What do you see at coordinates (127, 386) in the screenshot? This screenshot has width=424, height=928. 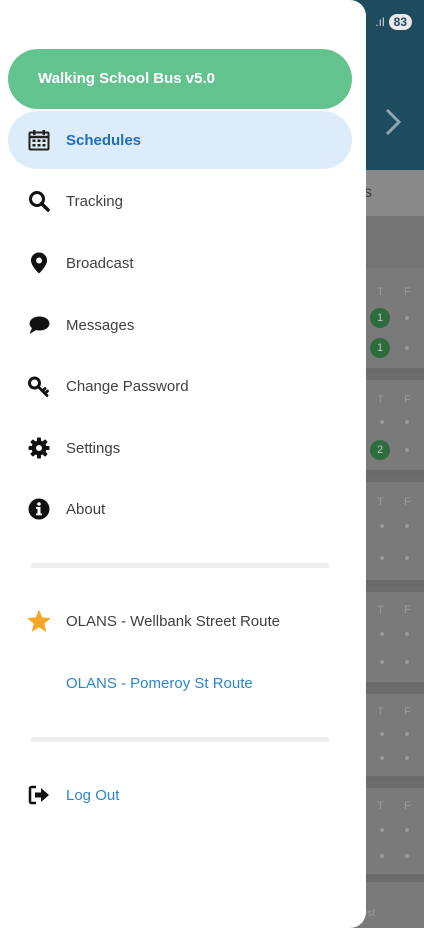 I see `nav-item-label: Change Password` at bounding box center [127, 386].